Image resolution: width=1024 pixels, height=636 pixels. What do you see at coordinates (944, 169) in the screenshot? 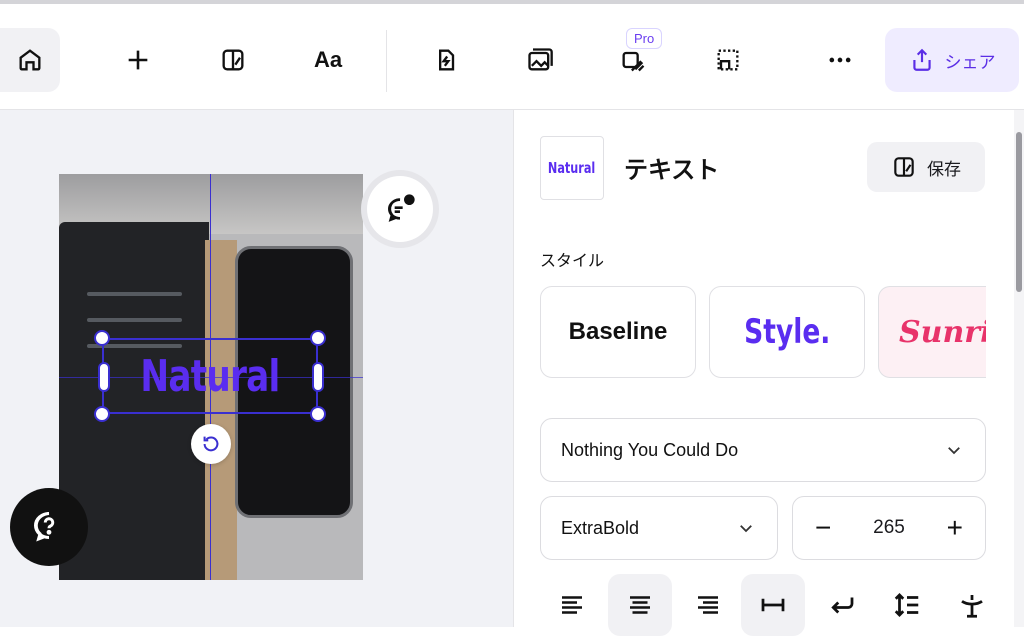
I see `save-label: 保存` at bounding box center [944, 169].